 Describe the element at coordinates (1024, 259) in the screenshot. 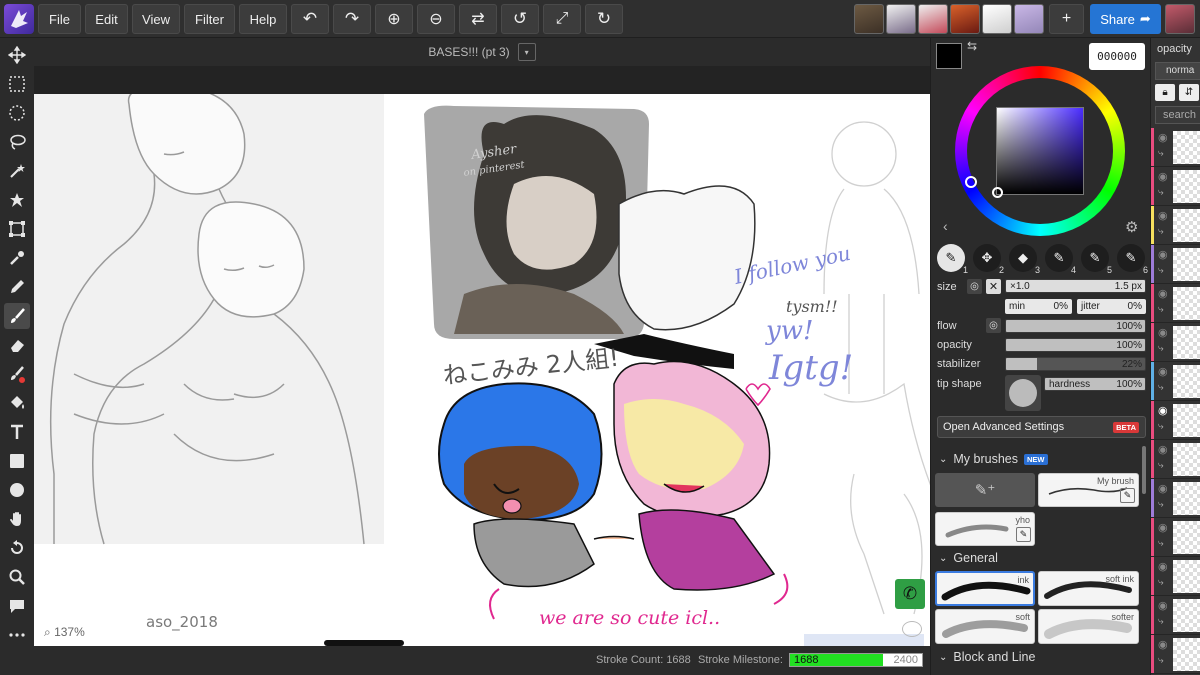

I see `brush-slot-3: ◆ 3` at that location.